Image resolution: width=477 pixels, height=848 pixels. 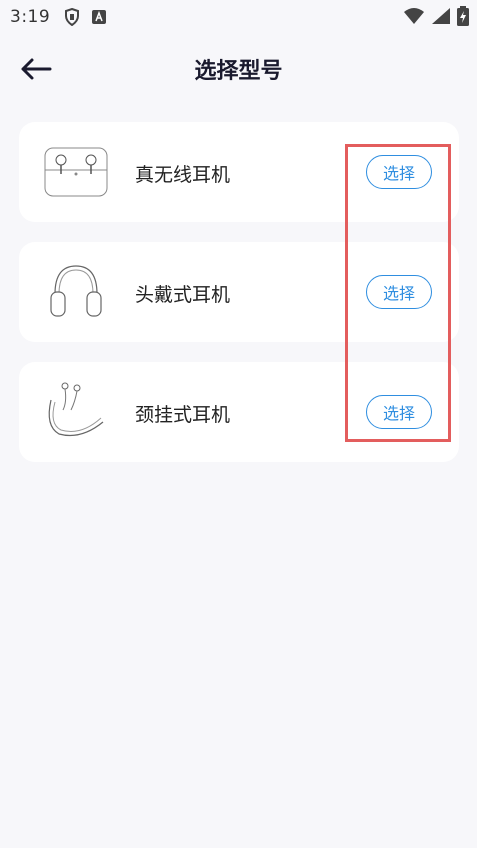 What do you see at coordinates (441, 18) in the screenshot?
I see `signal-icon` at bounding box center [441, 18].